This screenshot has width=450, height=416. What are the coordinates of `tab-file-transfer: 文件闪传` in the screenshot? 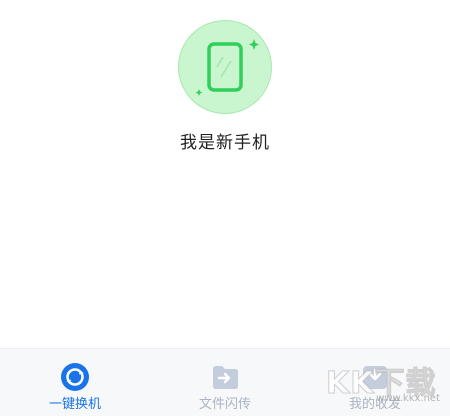 It's located at (225, 382).